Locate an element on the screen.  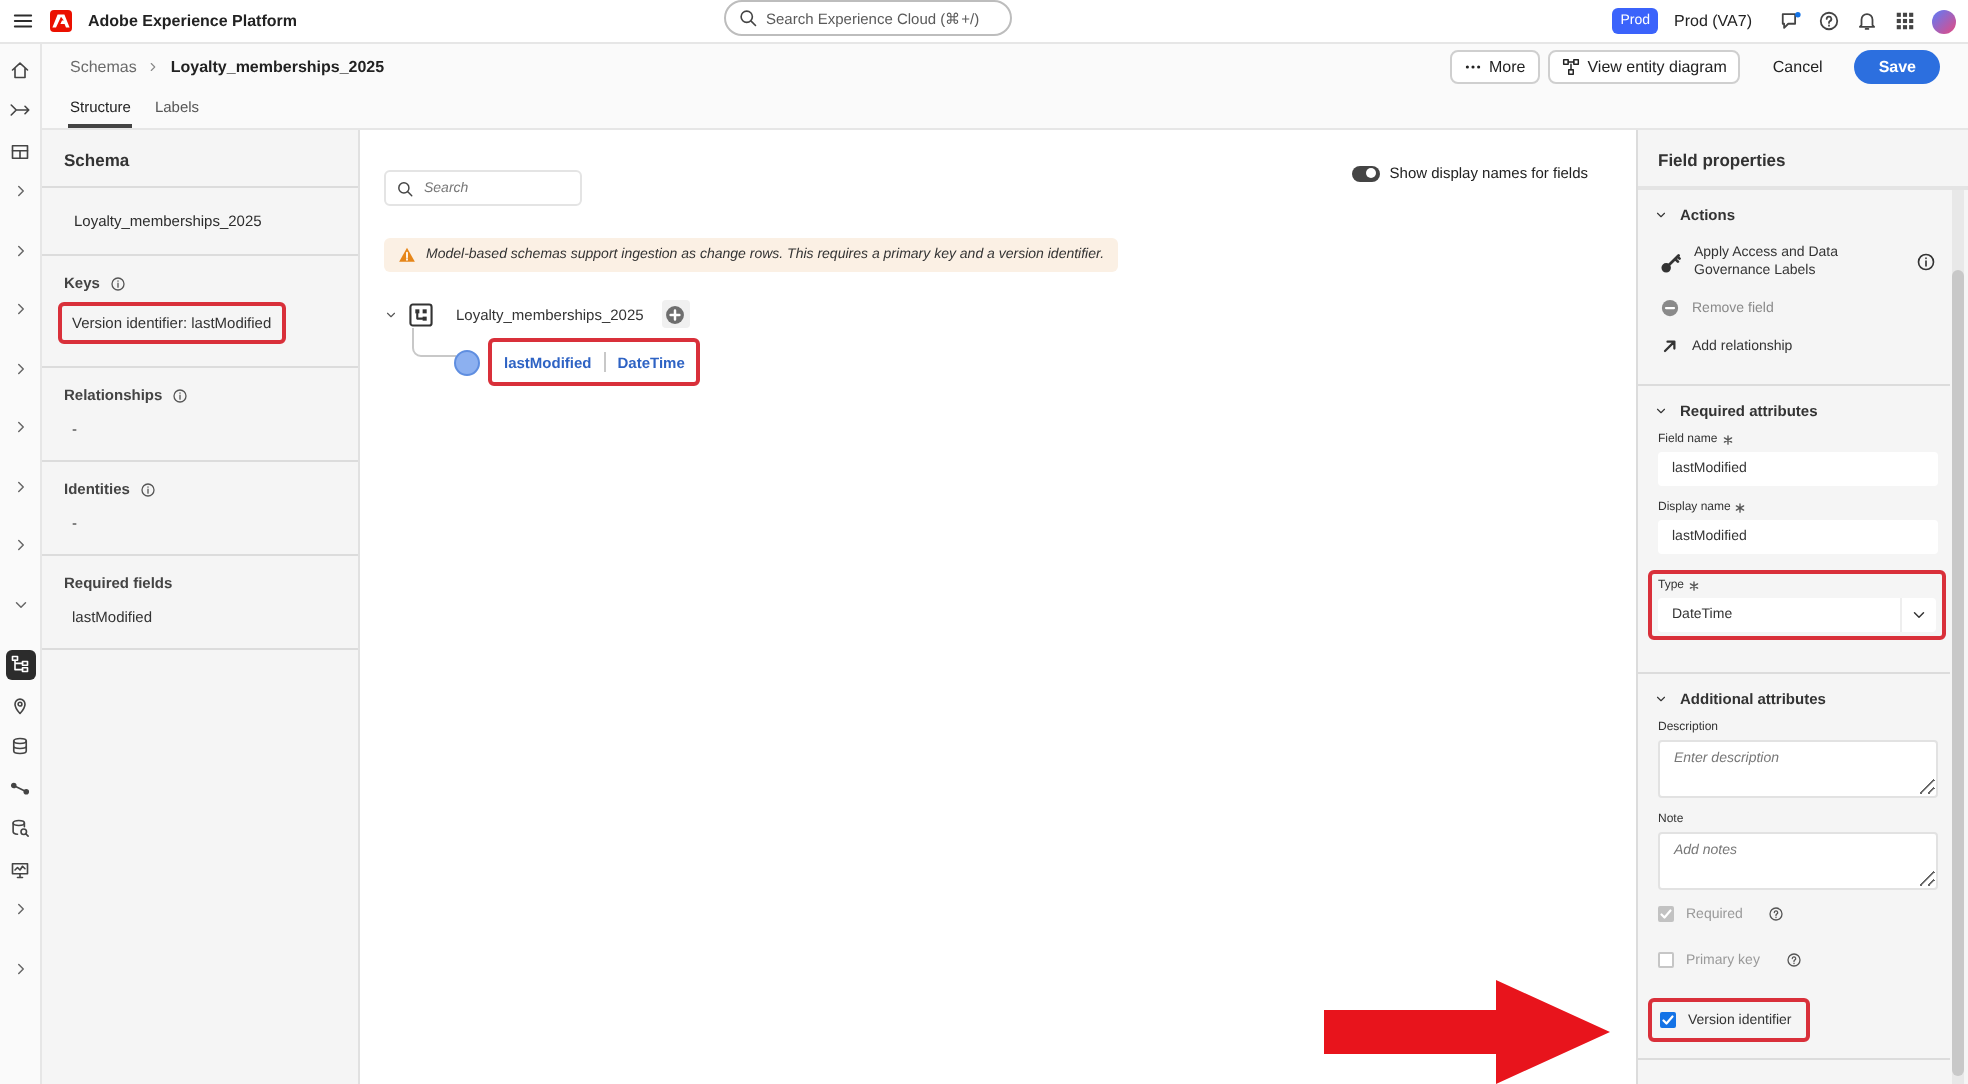
breadcrumb-link: Schemas is located at coordinates (103, 67).